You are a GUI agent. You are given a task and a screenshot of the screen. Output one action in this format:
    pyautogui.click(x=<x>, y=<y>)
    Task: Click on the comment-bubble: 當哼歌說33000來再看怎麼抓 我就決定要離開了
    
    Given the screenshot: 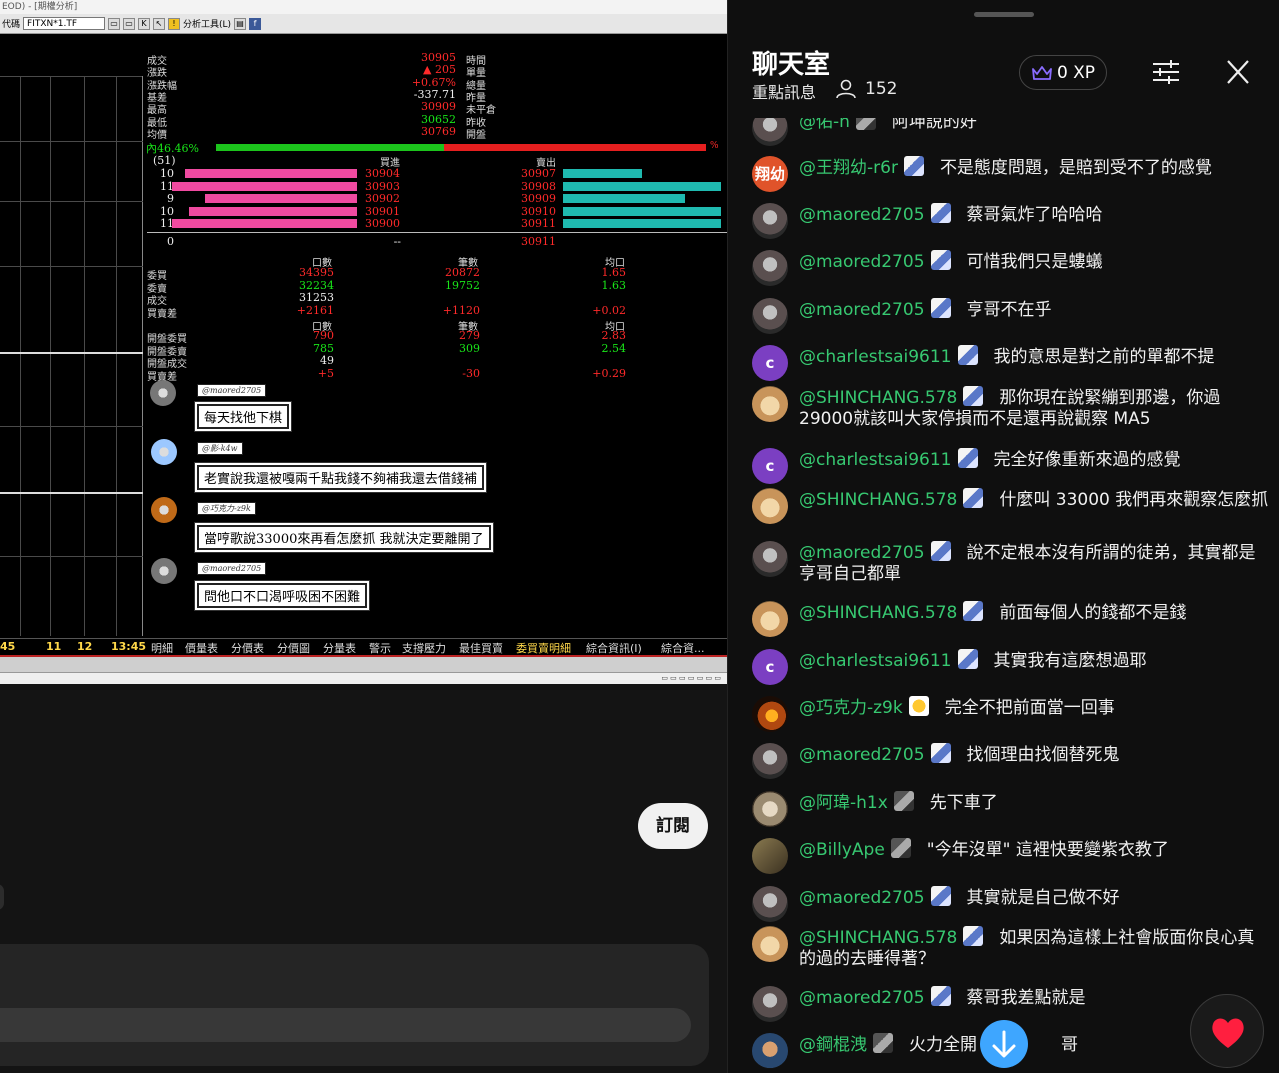 What is the action you would take?
    pyautogui.click(x=344, y=537)
    